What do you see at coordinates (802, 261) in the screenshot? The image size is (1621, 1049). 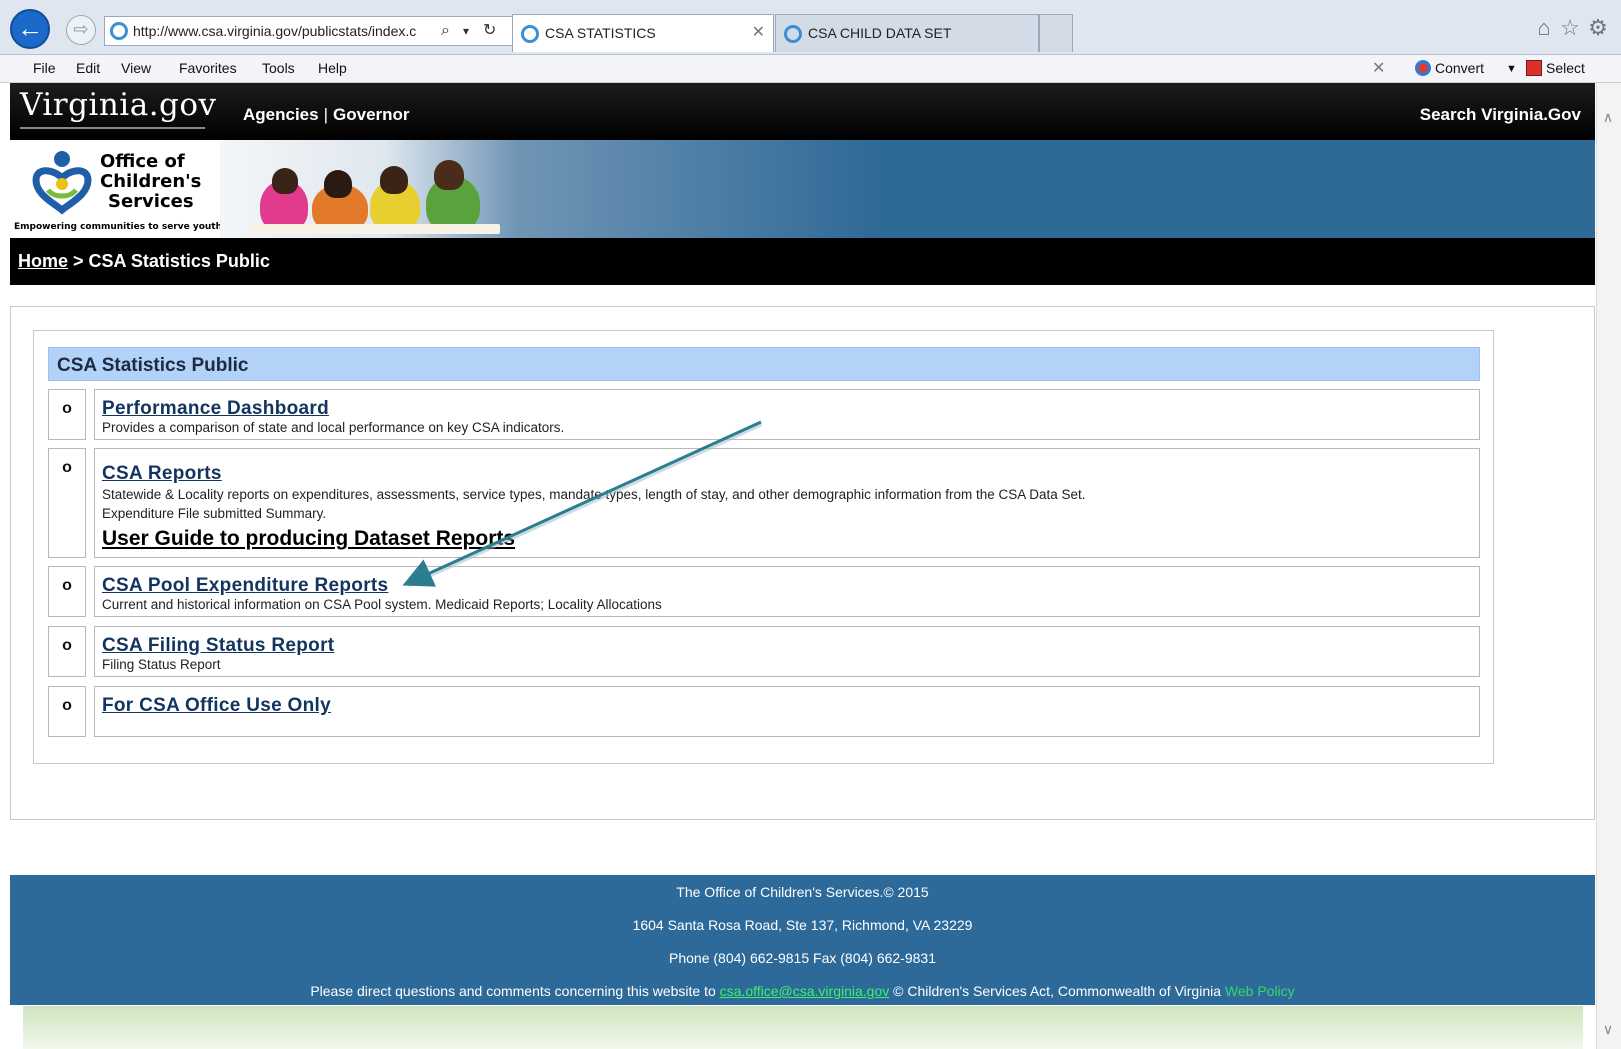 I see `breadcrumb: Home > CSA Statistics Public` at bounding box center [802, 261].